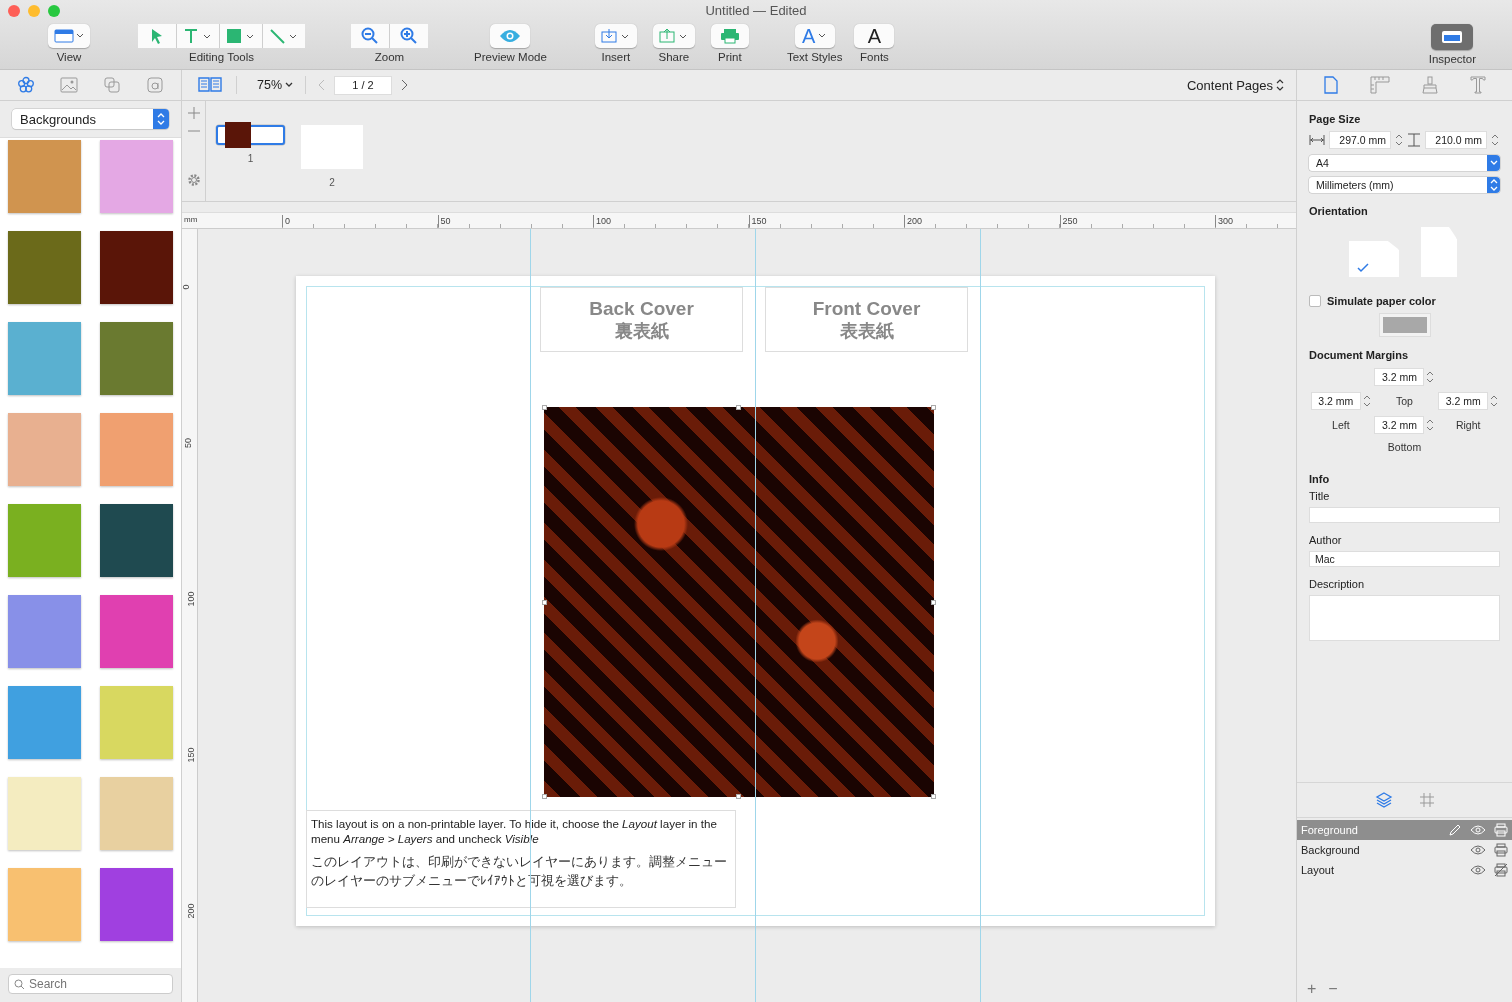 Image resolution: width=1512 pixels, height=1002 pixels. I want to click on left-margin-field: 3.2 mm, so click(1335, 401).